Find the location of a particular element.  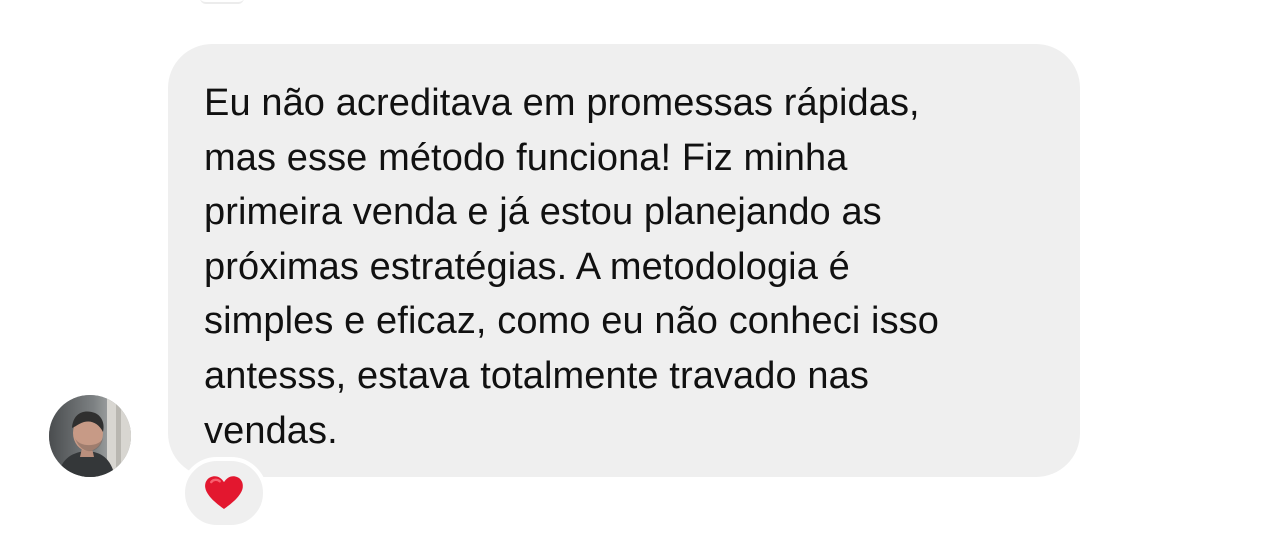

red-heart-icon is located at coordinates (224, 492).